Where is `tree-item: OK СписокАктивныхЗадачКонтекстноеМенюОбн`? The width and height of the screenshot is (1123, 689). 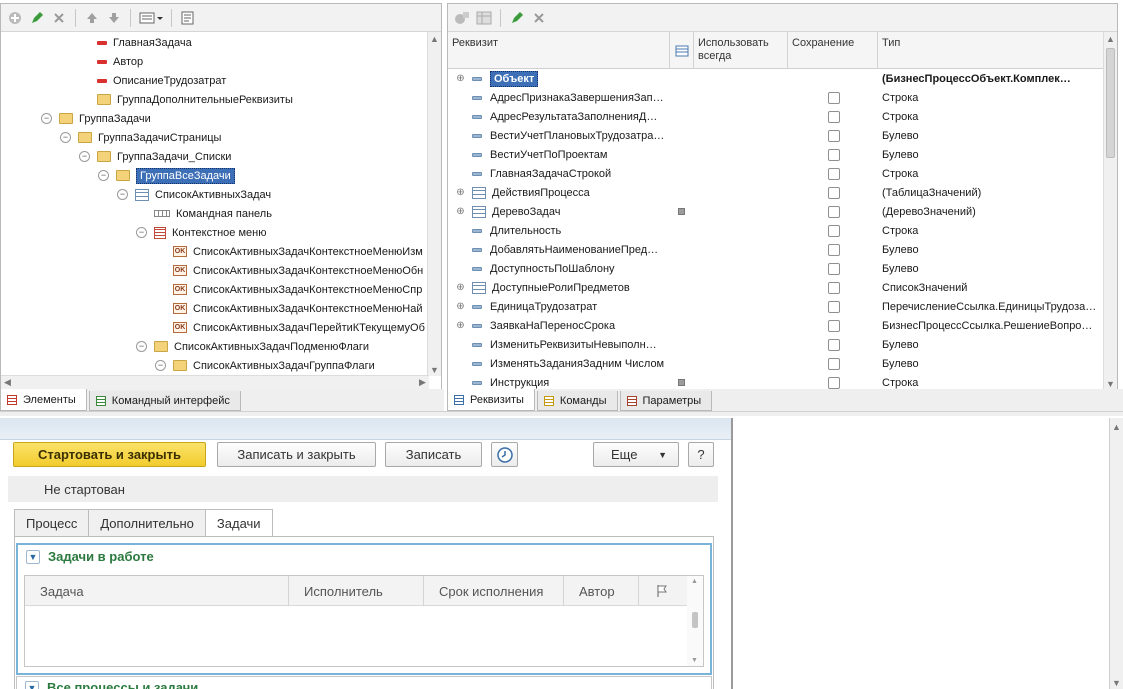 tree-item: OK СписокАктивныхЗадачКонтекстноеМенюОбн is located at coordinates (298, 270).